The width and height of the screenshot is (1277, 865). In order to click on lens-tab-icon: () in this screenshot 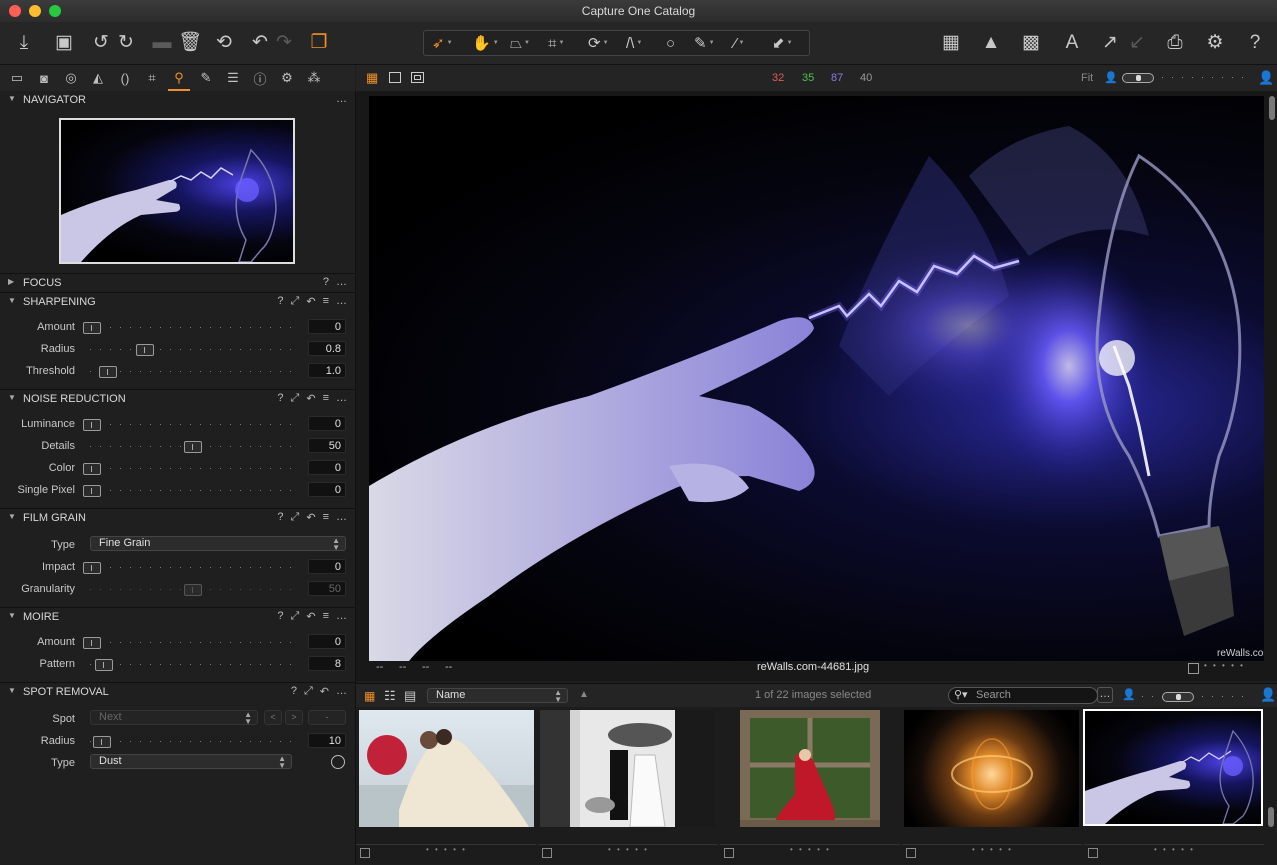, I will do `click(125, 78)`.